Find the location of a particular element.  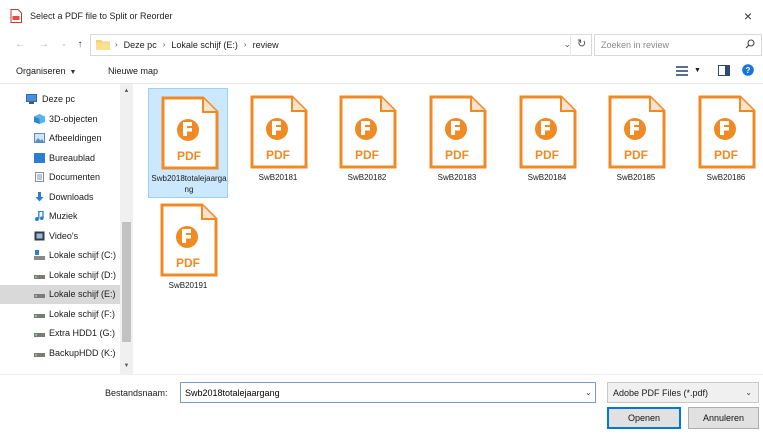

breadcrumb-item-lokale-schijf-e: Lokale schijf (E:) is located at coordinates (204, 45).